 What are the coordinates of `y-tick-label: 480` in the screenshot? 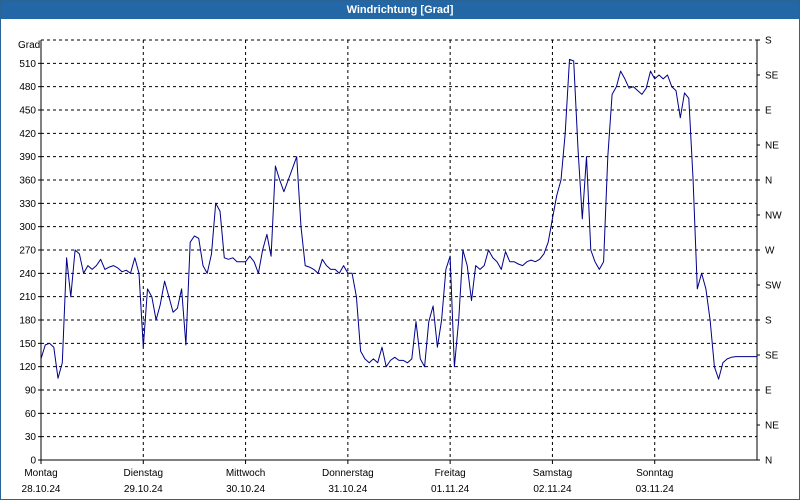 It's located at (27, 87).